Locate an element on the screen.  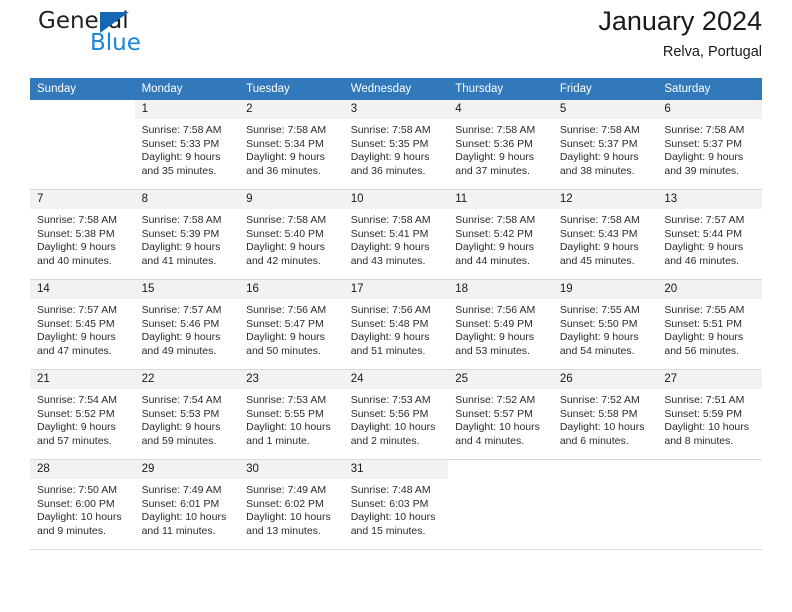
day-info-sunset: Sunset: 5:56 PM is located at coordinates (389, 413).